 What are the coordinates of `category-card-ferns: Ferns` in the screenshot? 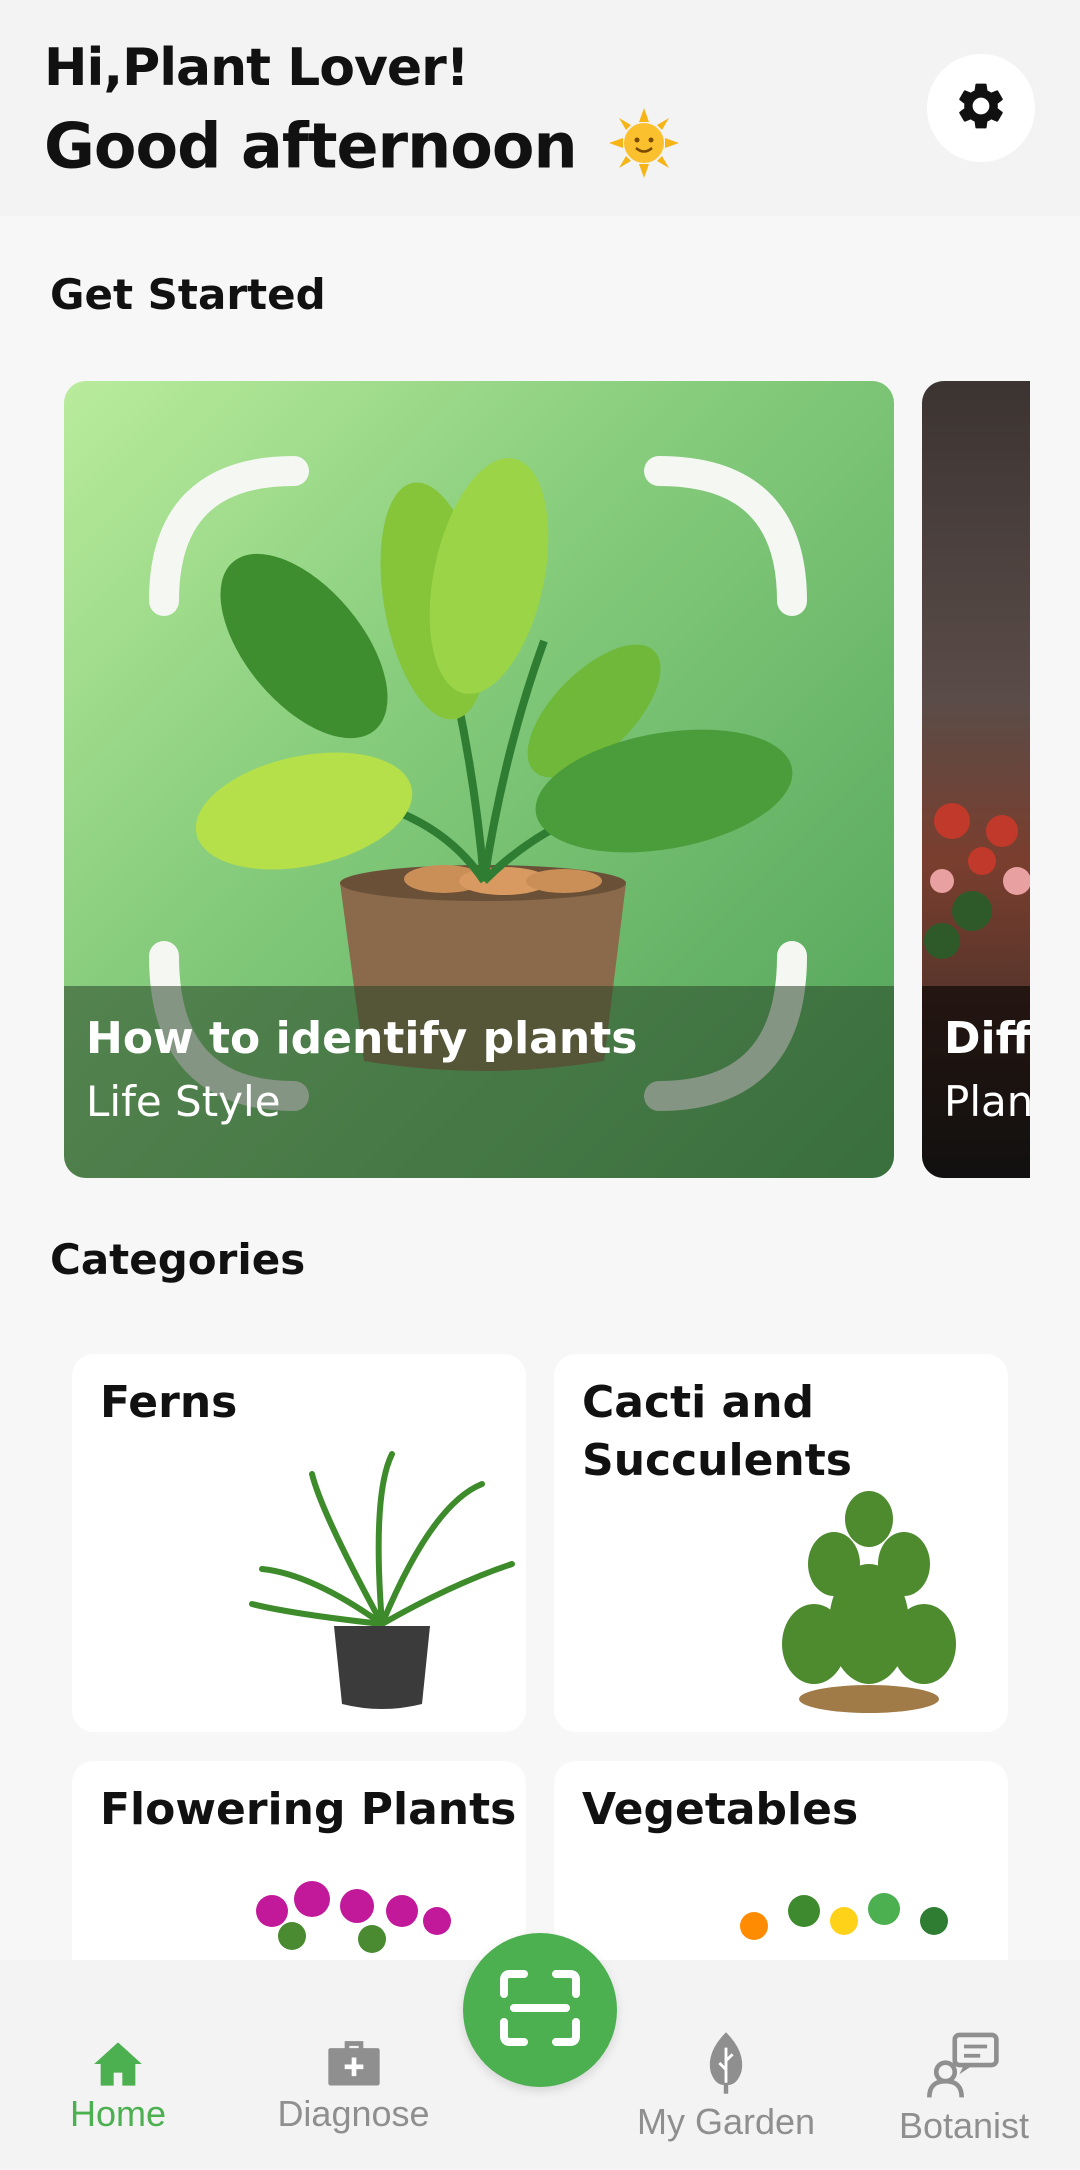 It's located at (299, 1543).